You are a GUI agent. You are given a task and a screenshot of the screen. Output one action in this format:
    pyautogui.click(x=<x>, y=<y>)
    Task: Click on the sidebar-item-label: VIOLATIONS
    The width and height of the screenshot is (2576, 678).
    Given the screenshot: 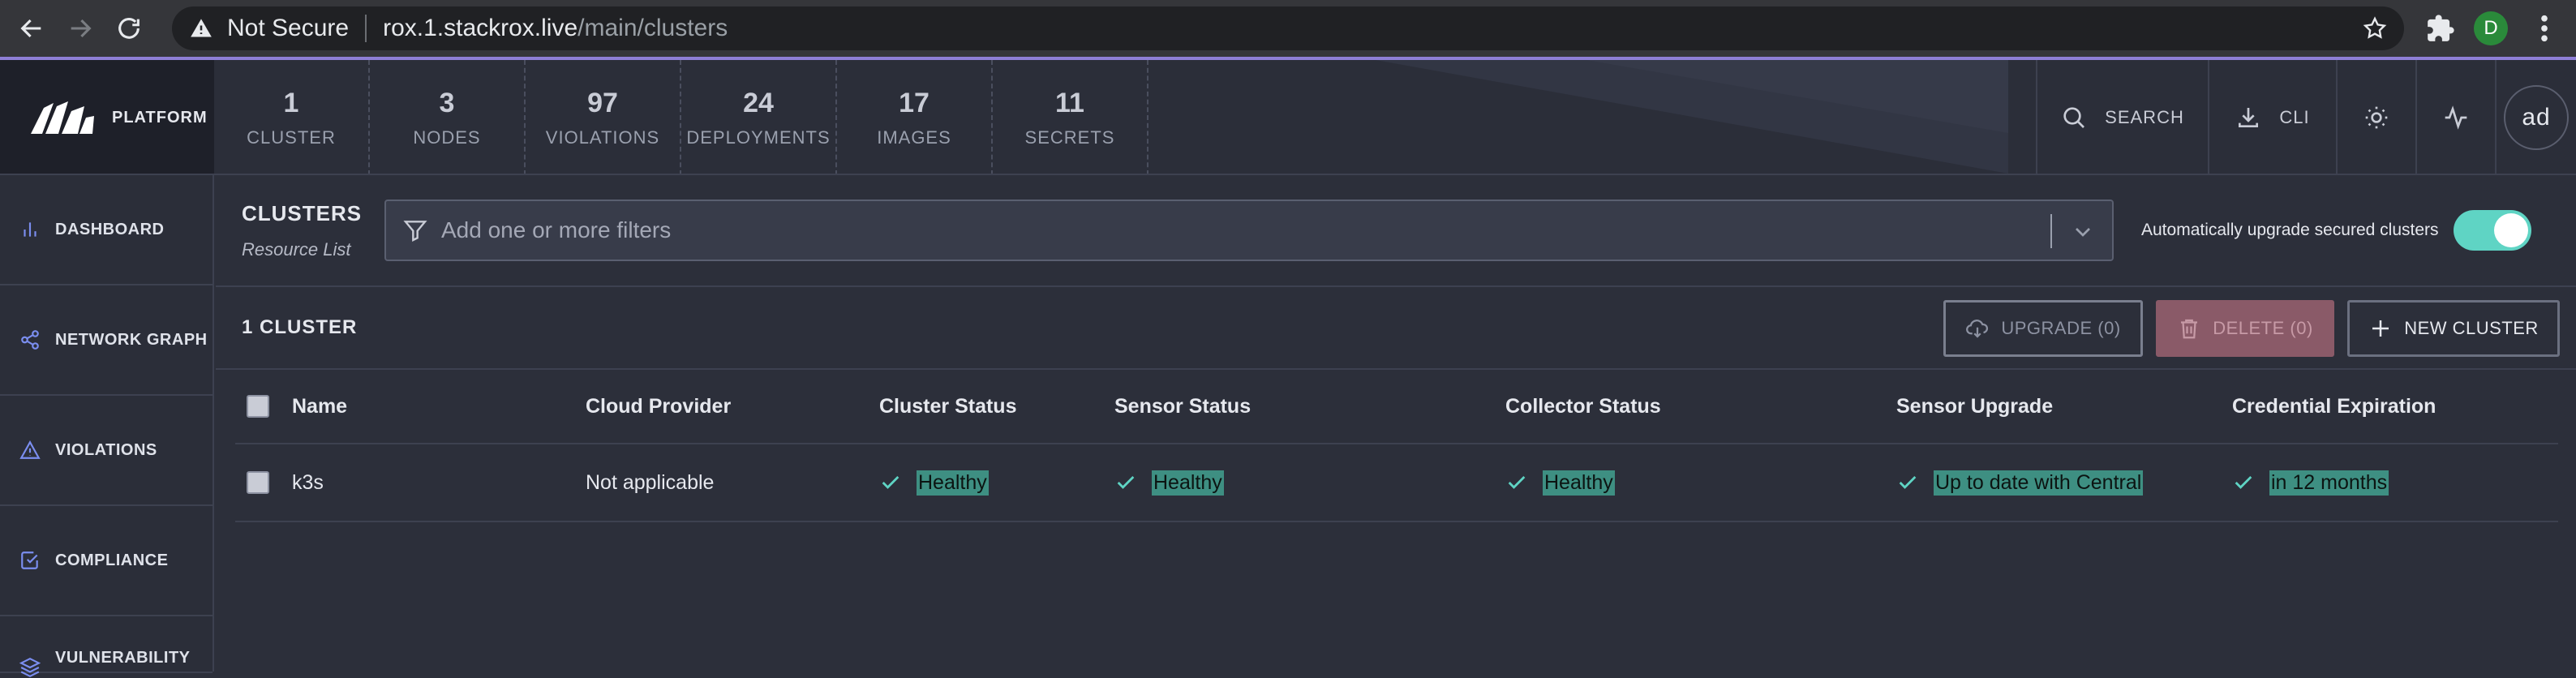 What is the action you would take?
    pyautogui.click(x=106, y=449)
    